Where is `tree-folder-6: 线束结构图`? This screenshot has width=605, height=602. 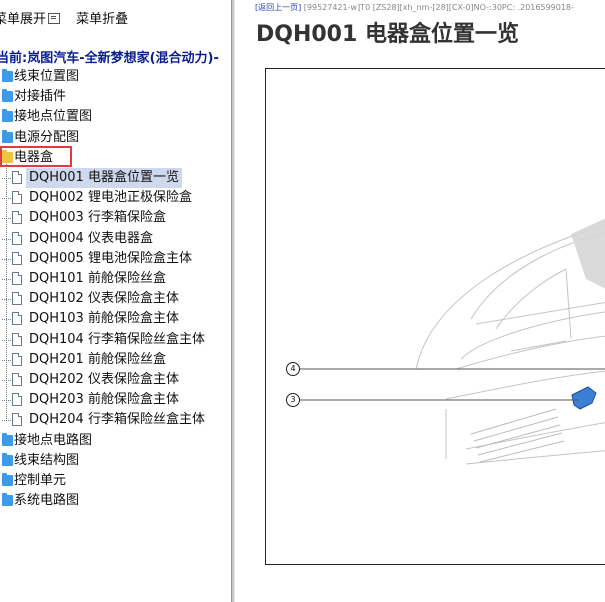
tree-folder-6: 线束结构图 is located at coordinates (115, 461).